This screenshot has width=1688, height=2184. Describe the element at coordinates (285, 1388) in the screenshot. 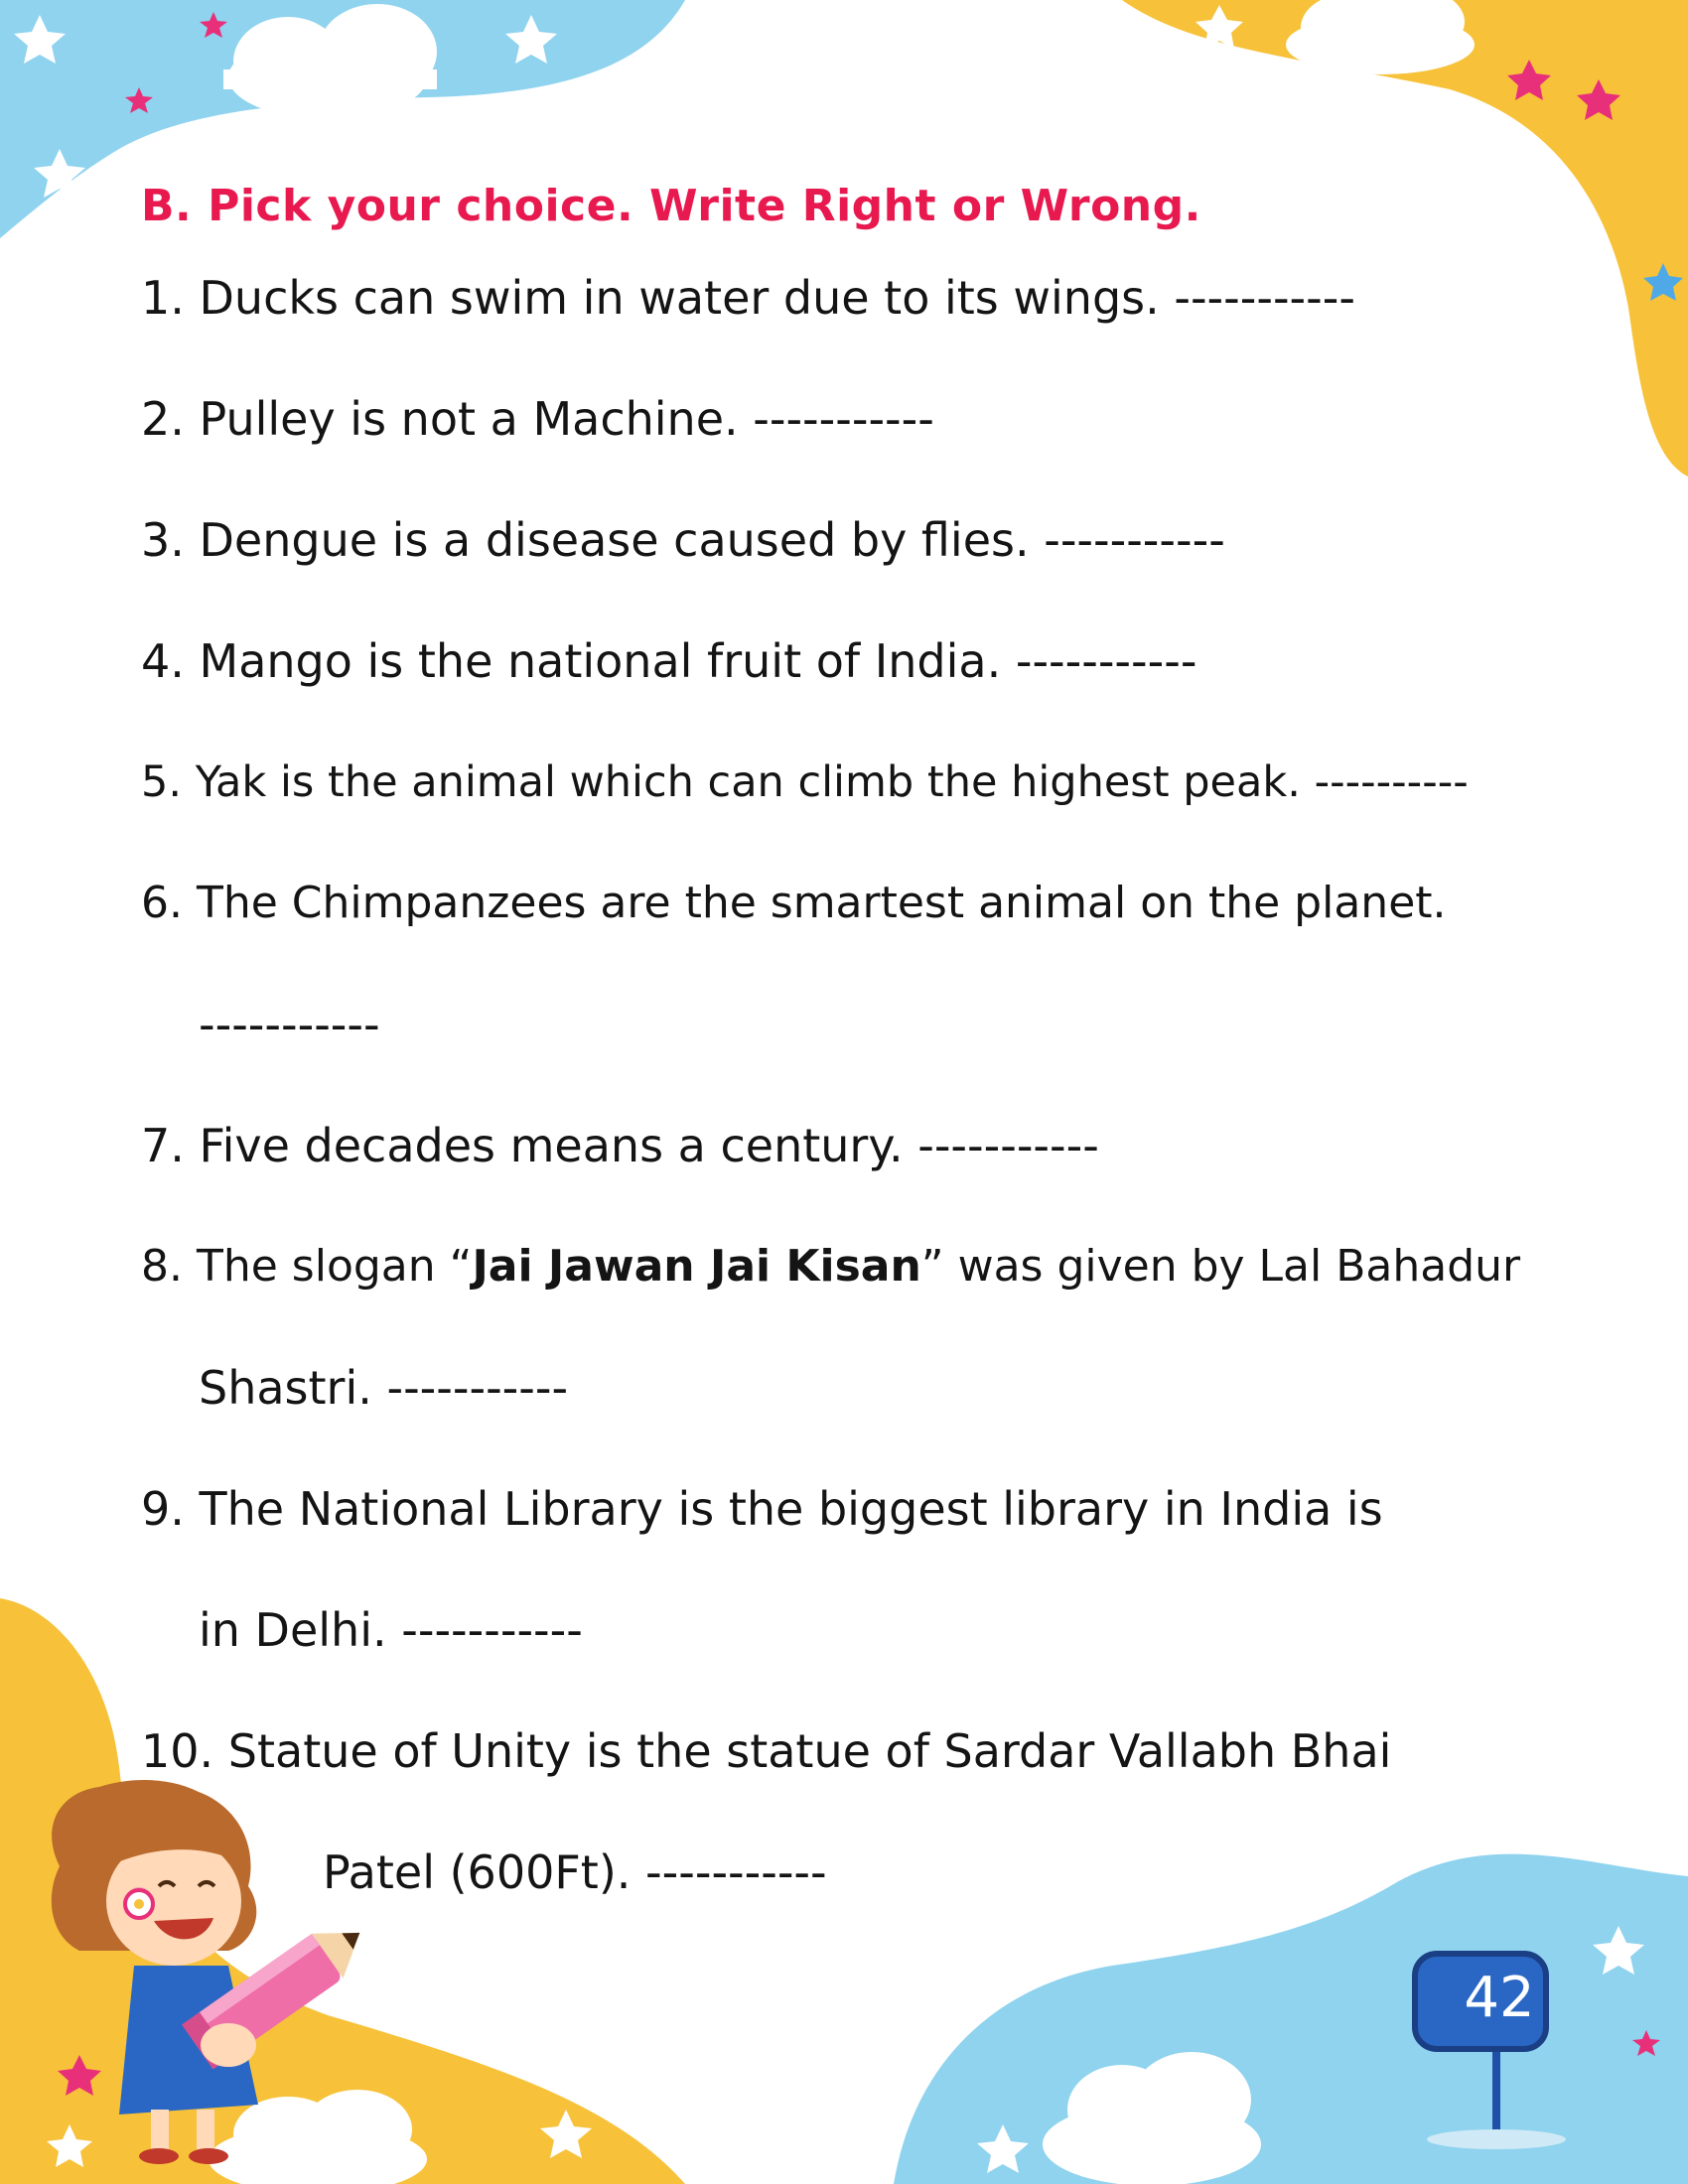

I see `question-text-continued: Shastri.` at that location.